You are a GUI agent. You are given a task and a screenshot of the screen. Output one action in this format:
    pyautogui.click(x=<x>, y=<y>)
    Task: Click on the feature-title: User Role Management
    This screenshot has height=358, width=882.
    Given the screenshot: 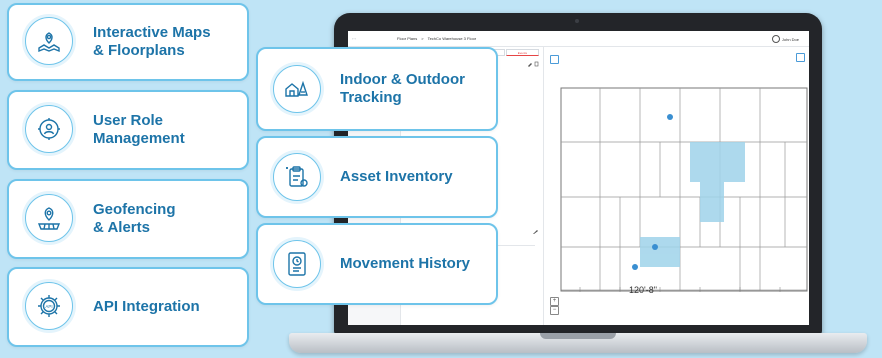 What is the action you would take?
    pyautogui.click(x=139, y=130)
    